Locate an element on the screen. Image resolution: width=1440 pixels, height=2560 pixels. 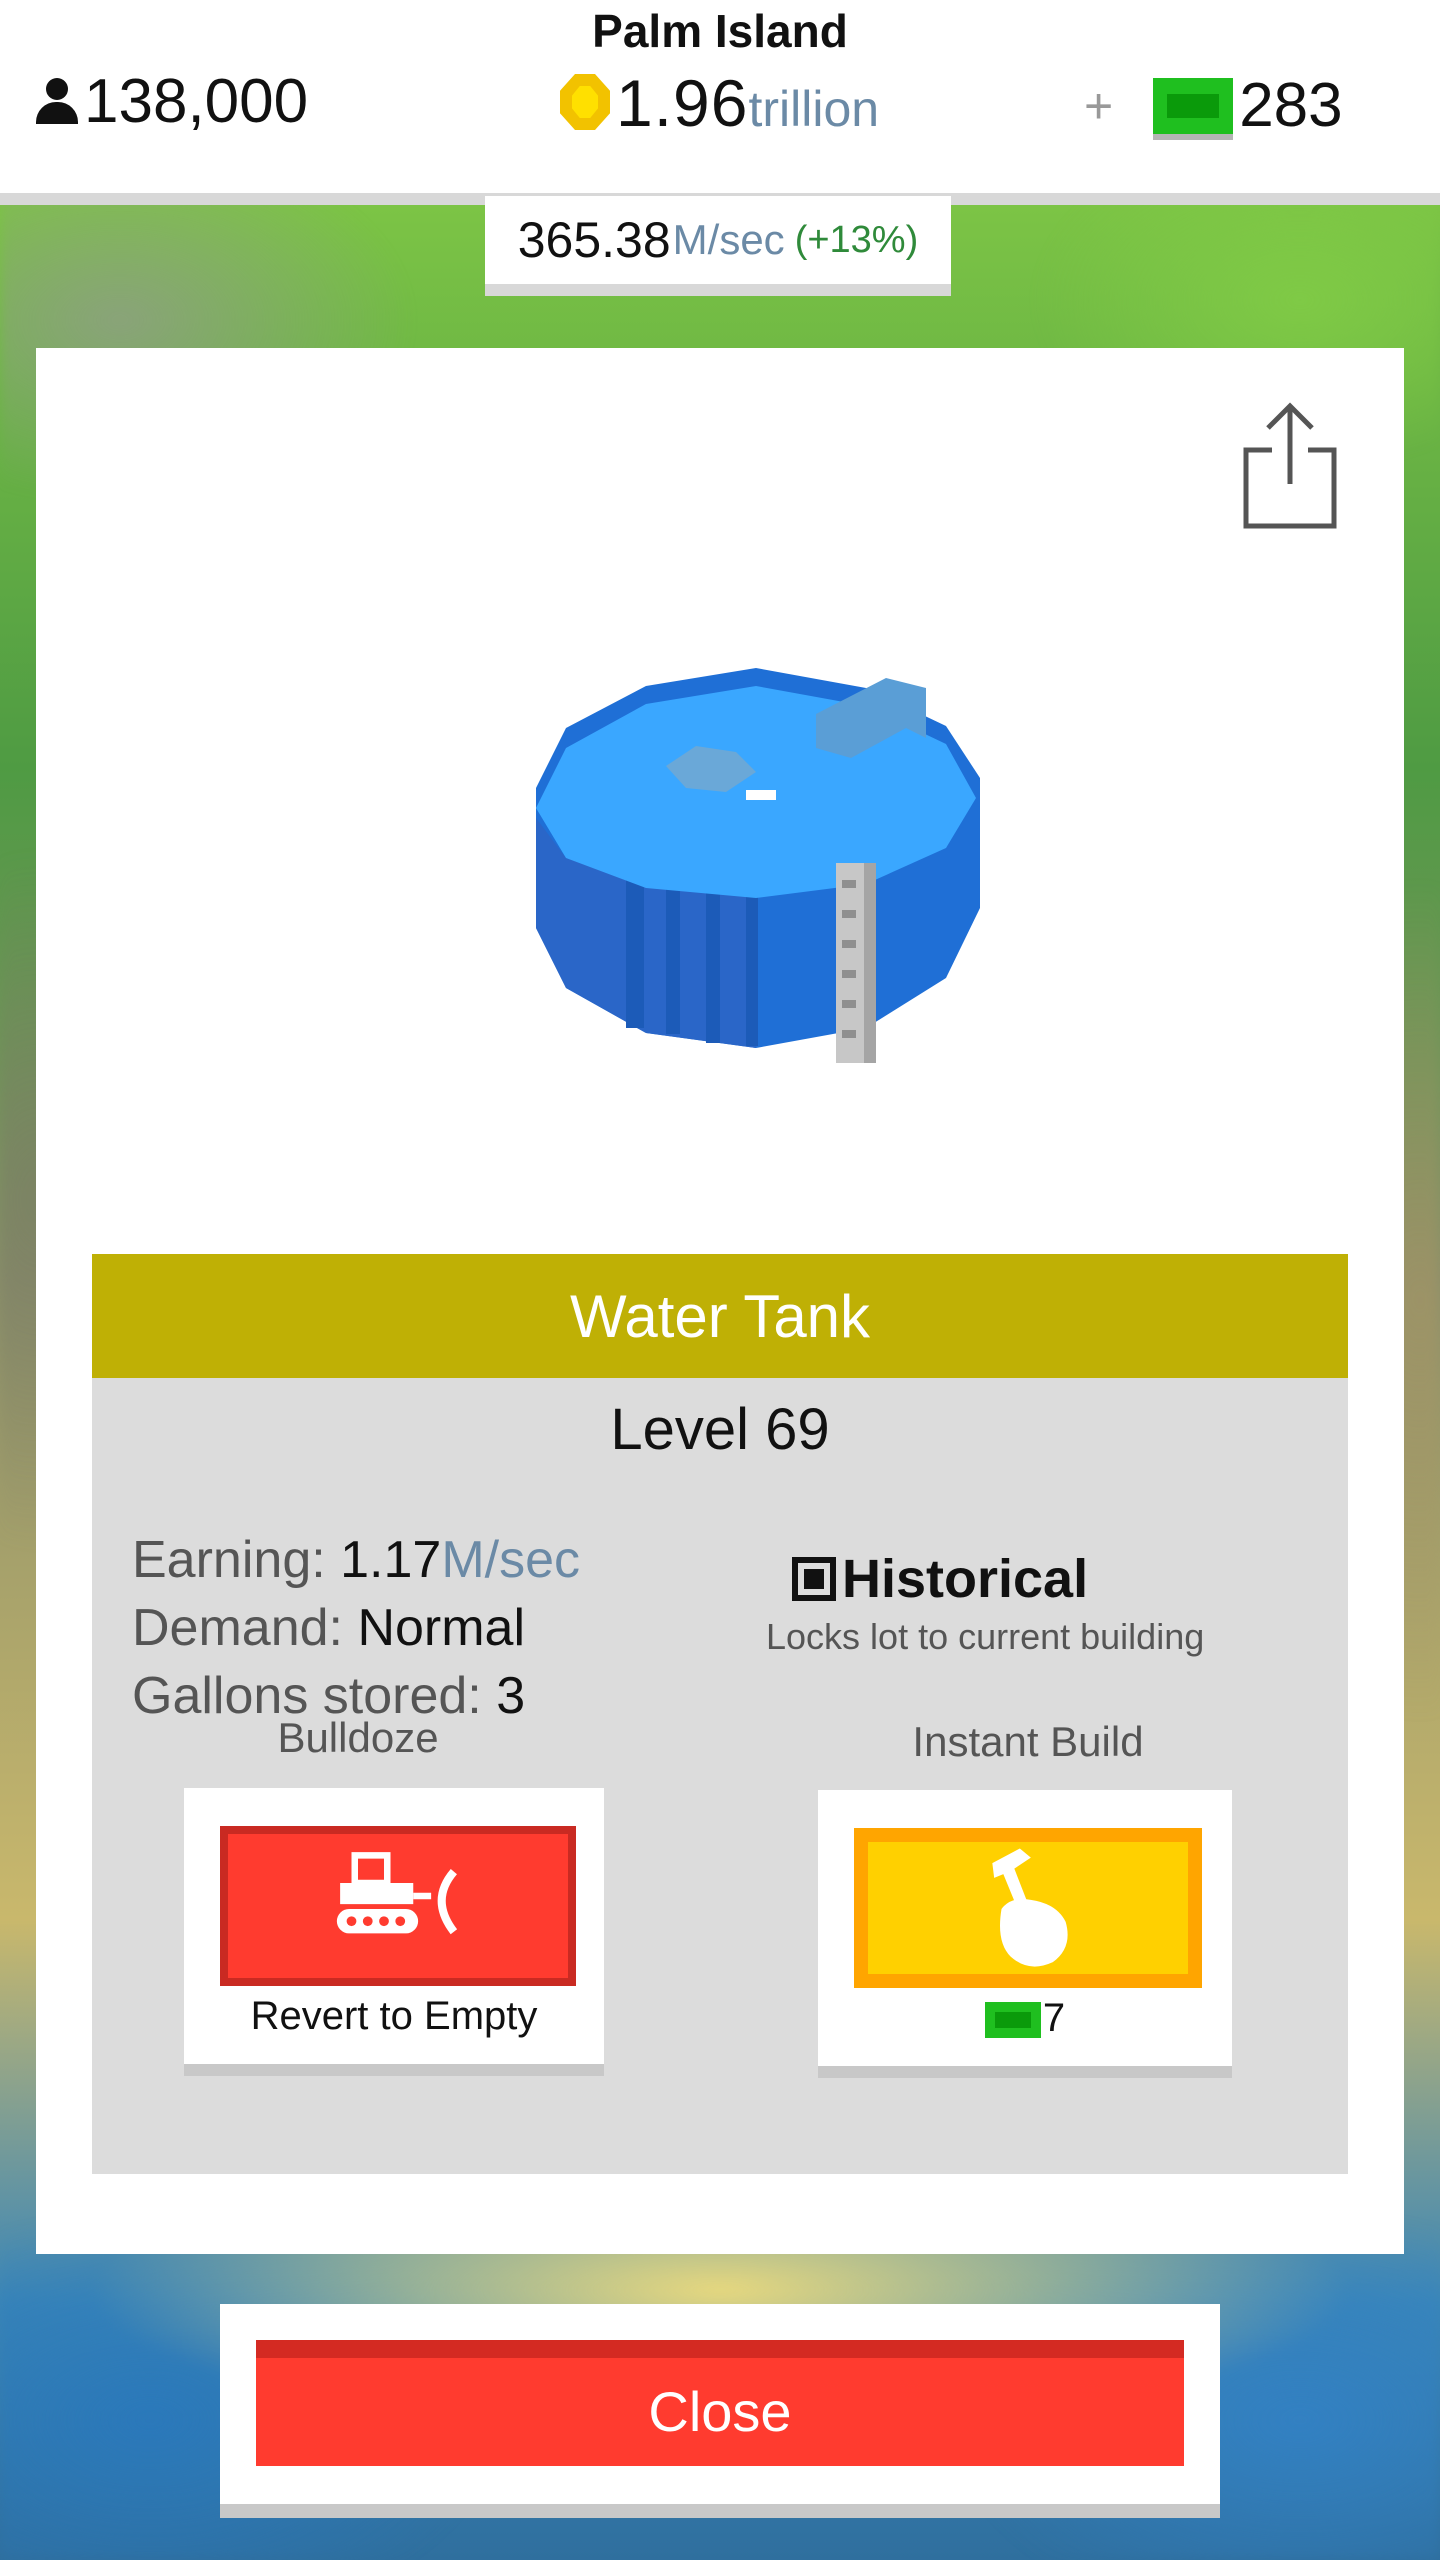
share-icon is located at coordinates (1290, 465).